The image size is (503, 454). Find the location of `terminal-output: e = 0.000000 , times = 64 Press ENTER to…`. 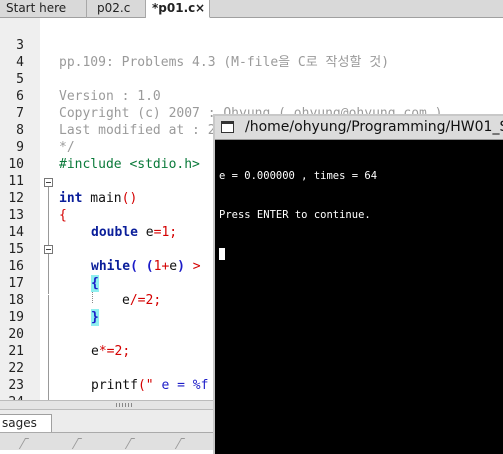

terminal-output: e = 0.000000 , times = 64 Press ENTER to… is located at coordinates (298, 215).